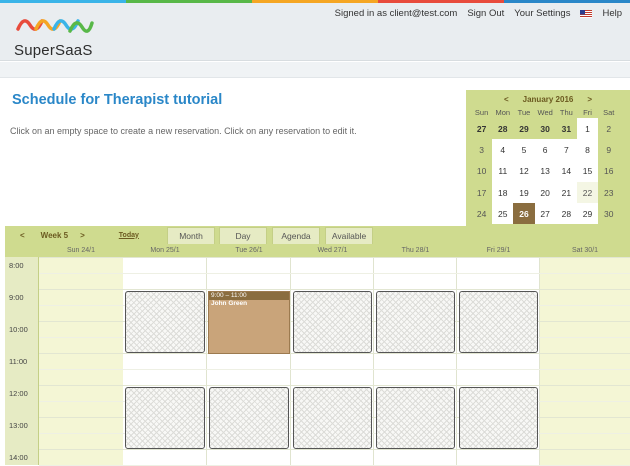 This screenshot has width=630, height=466. What do you see at coordinates (82, 235) in the screenshot?
I see `next-week-button: >` at bounding box center [82, 235].